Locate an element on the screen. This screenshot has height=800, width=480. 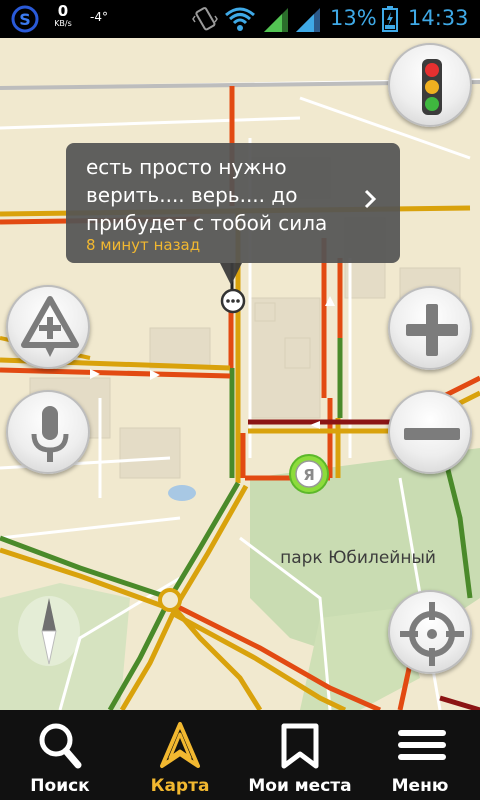
tab-search: Поиск is located at coordinates (60, 755).